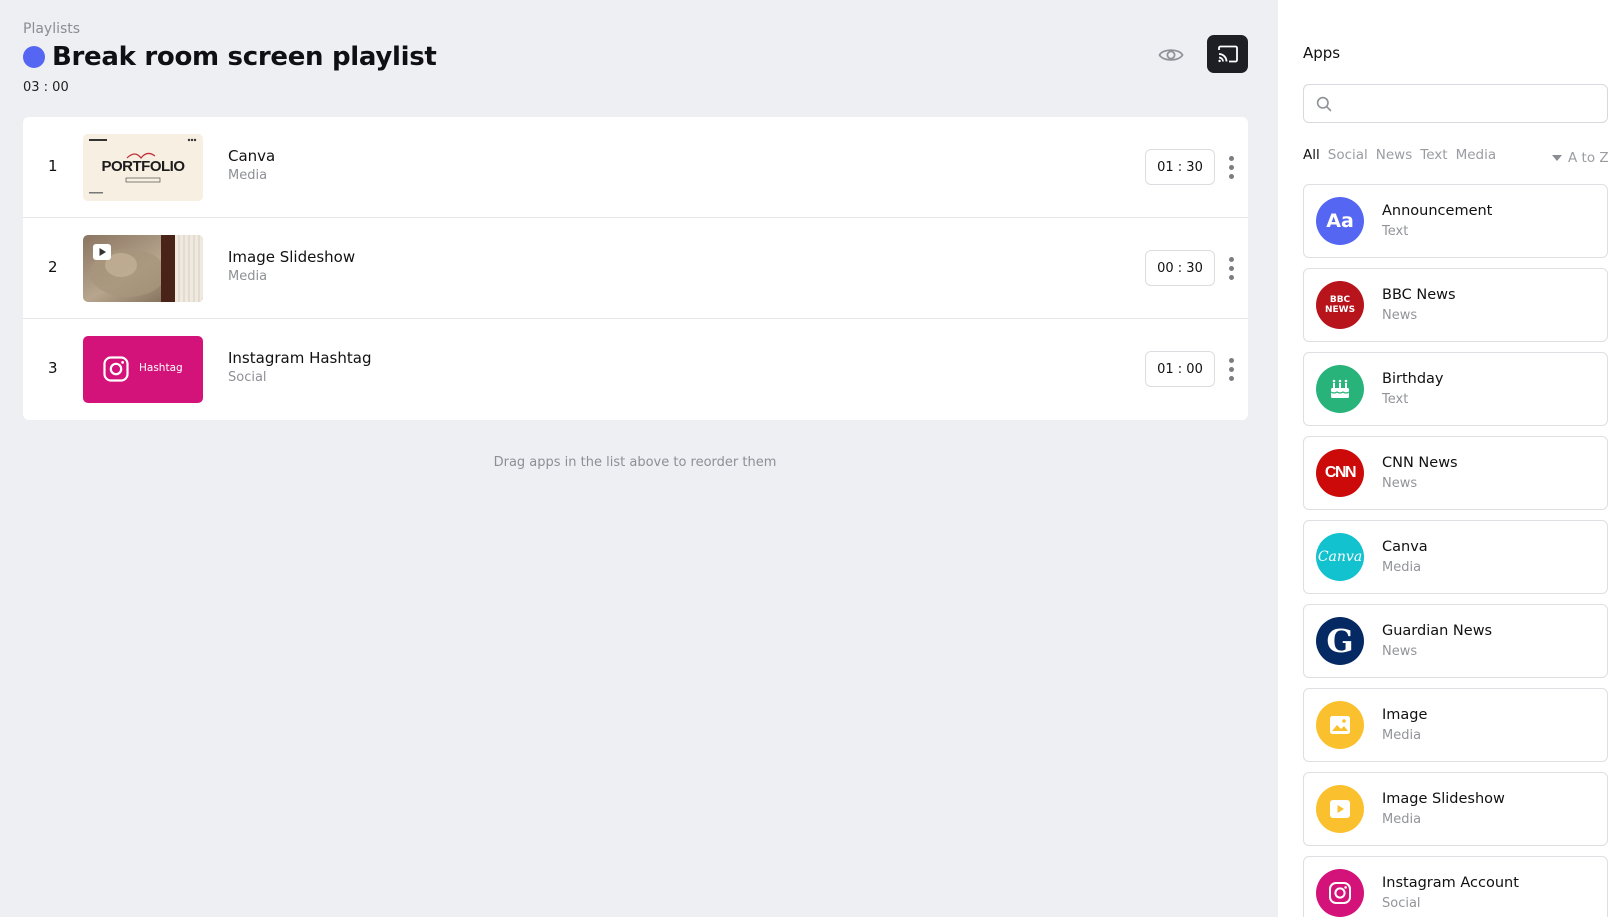 The height and width of the screenshot is (917, 1615). What do you see at coordinates (53, 368) in the screenshot?
I see `row-index: 3` at bounding box center [53, 368].